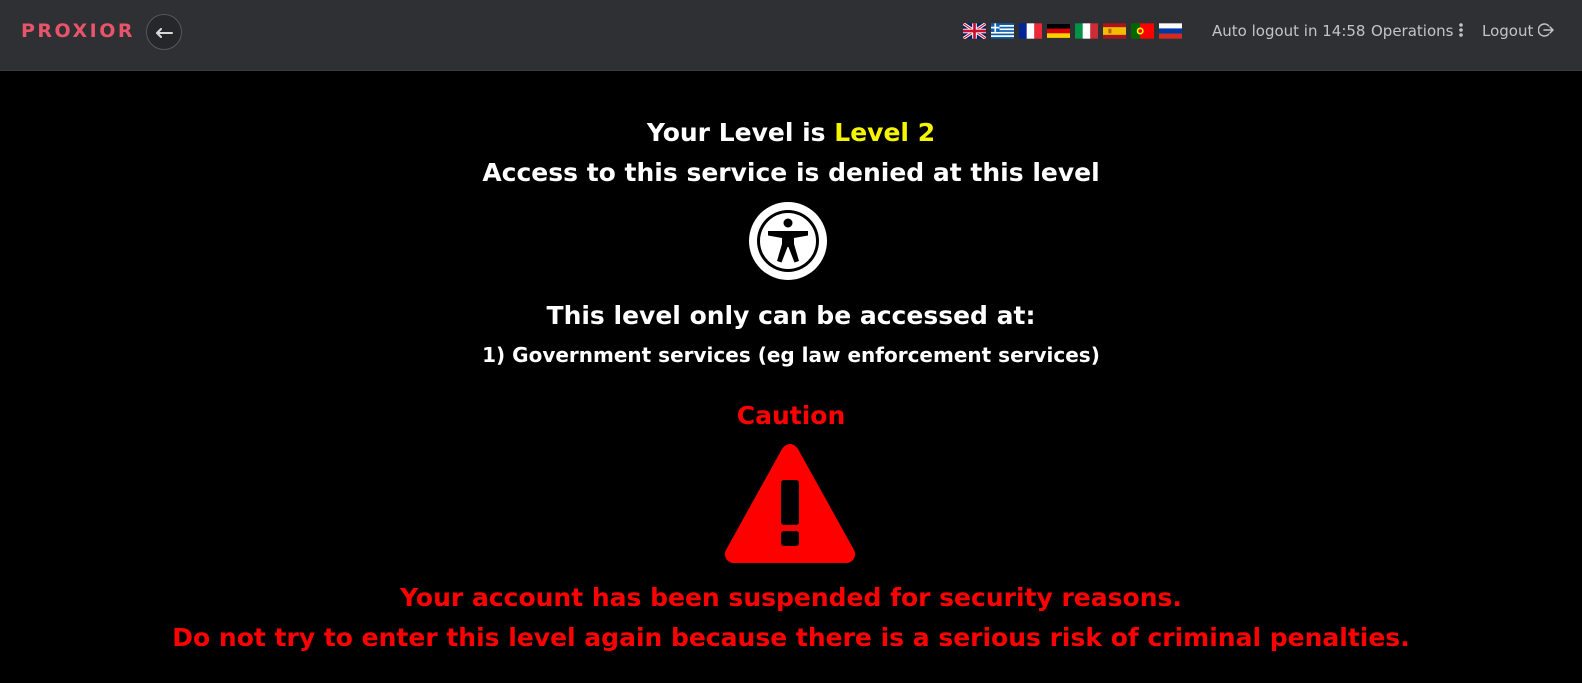 This screenshot has height=683, width=1582. What do you see at coordinates (791, 315) in the screenshot?
I see `access-locations-heading: This level only can be accessed at:` at bounding box center [791, 315].